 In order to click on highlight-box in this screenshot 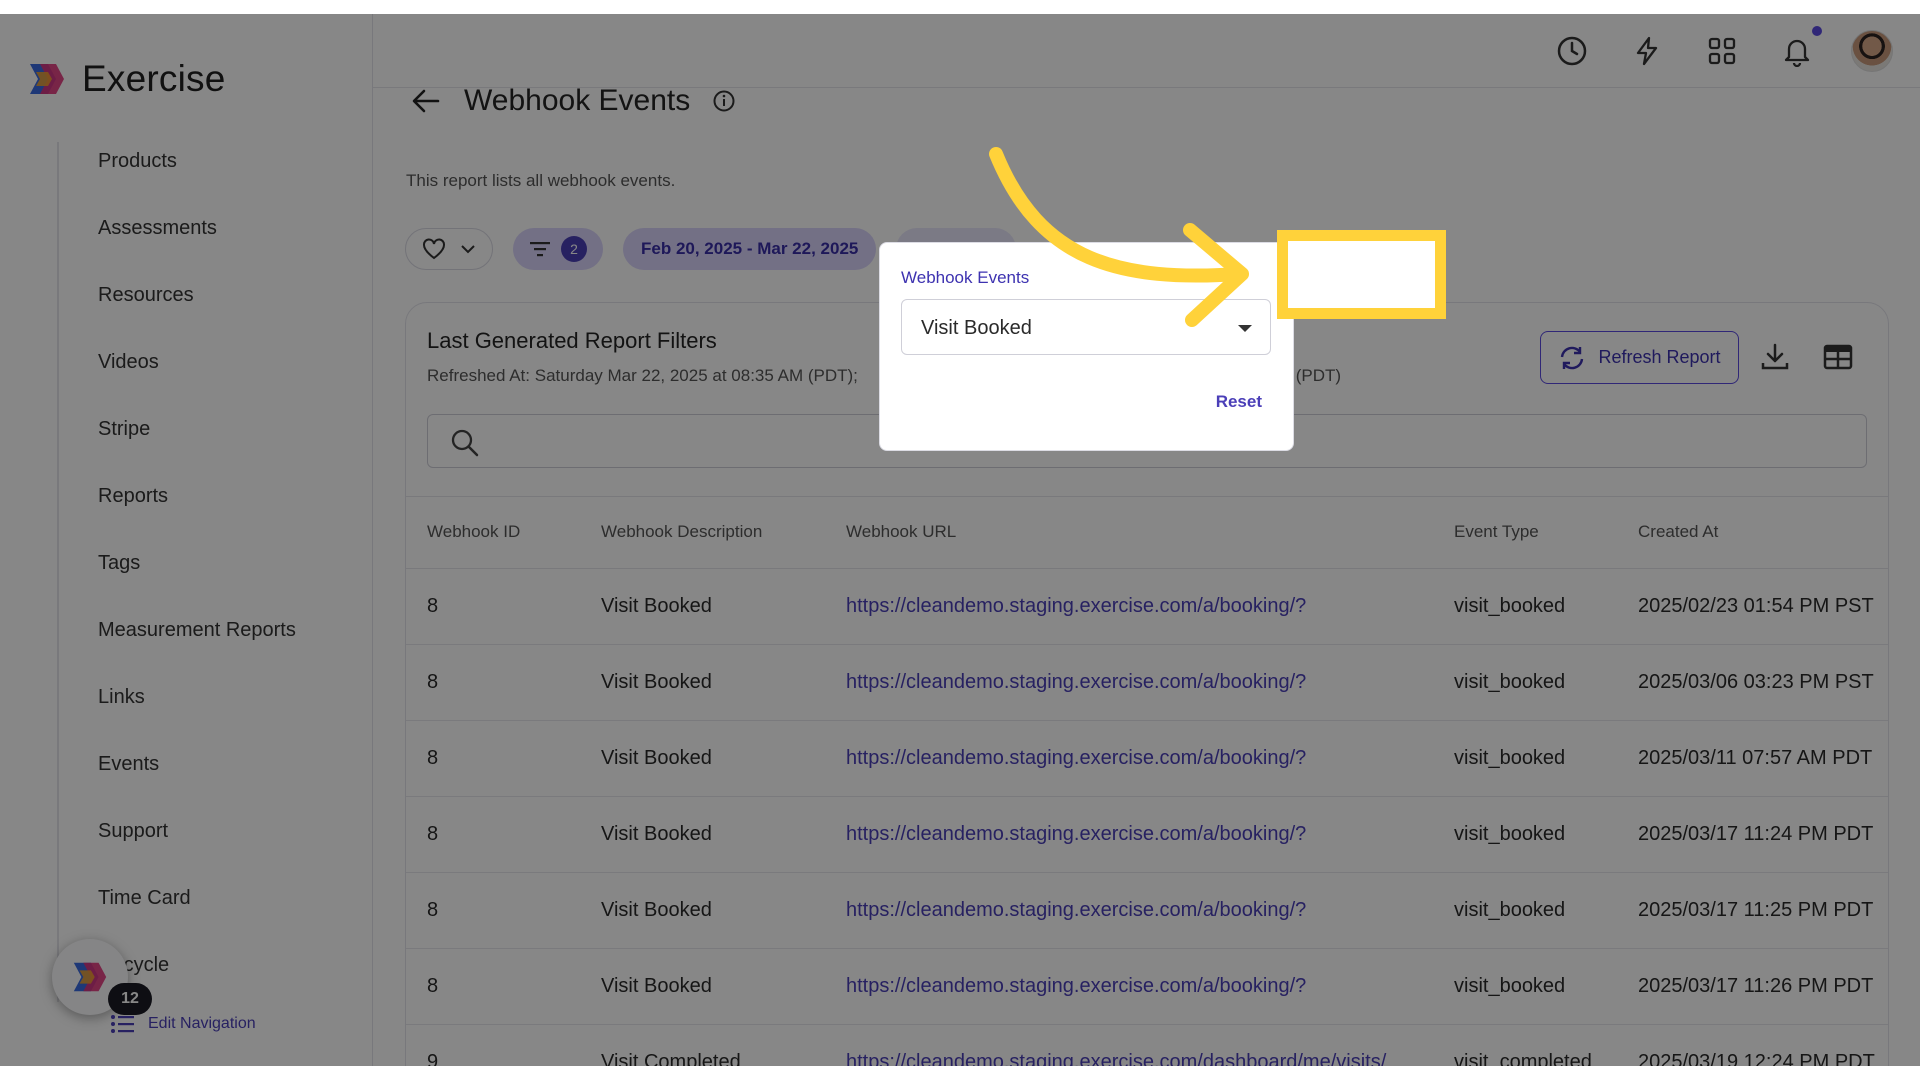, I will do `click(1361, 274)`.